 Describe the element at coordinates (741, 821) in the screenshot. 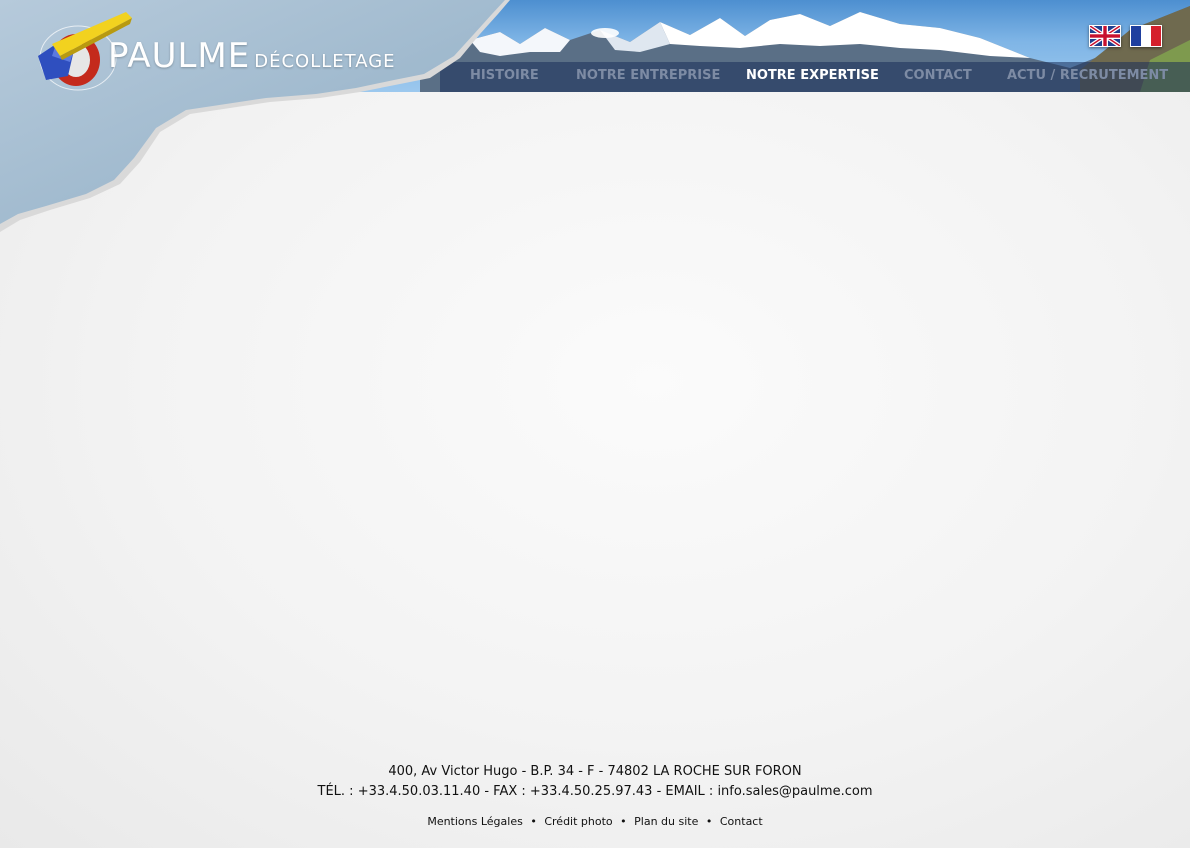

I see `link-contact: Contact` at that location.